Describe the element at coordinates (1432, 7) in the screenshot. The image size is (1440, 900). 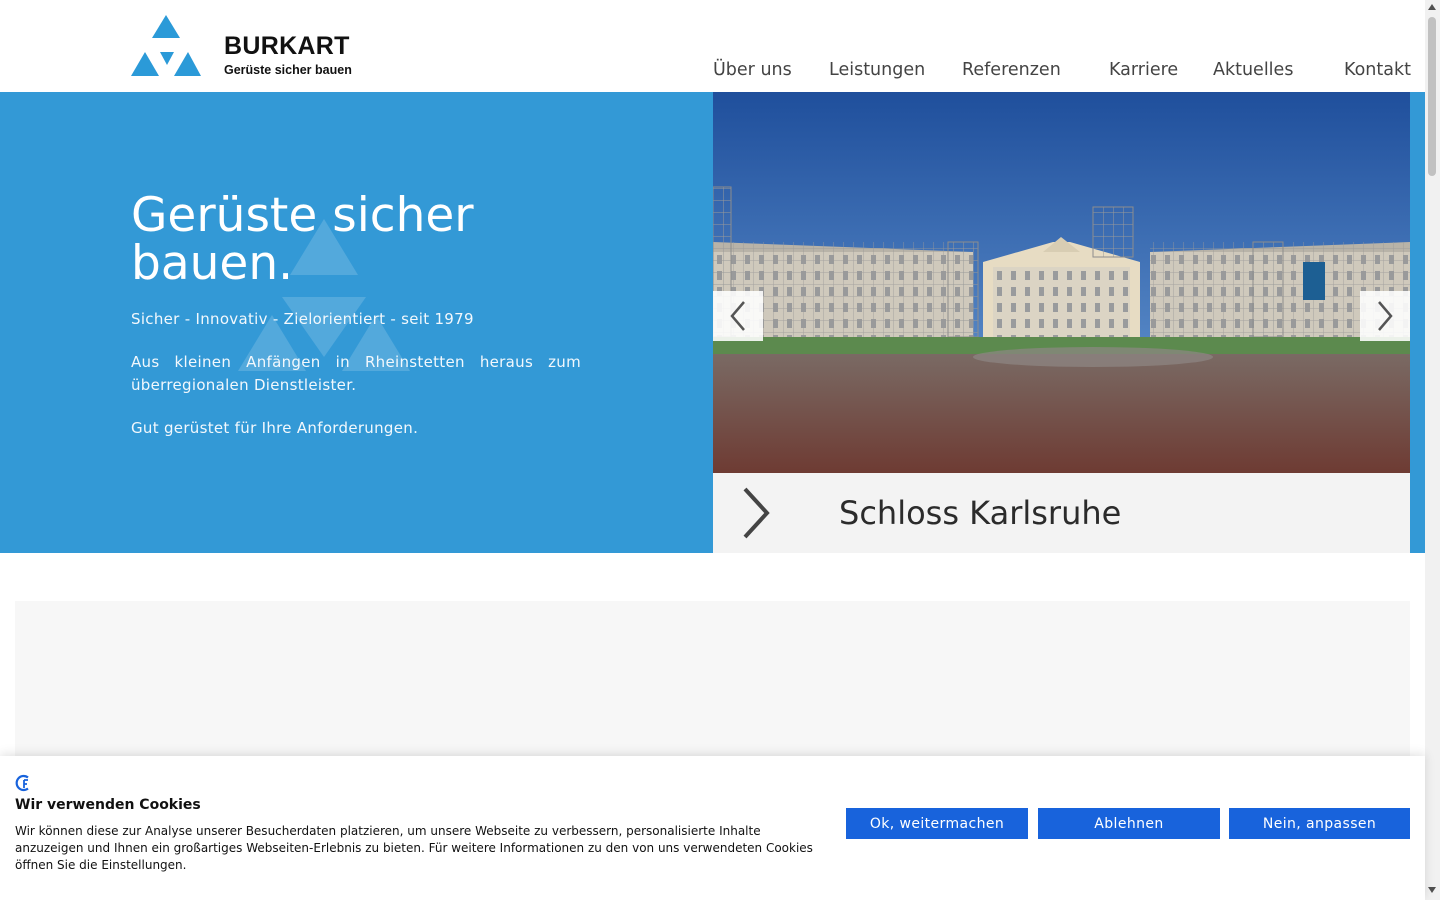
I see `scroll-up-icon` at that location.